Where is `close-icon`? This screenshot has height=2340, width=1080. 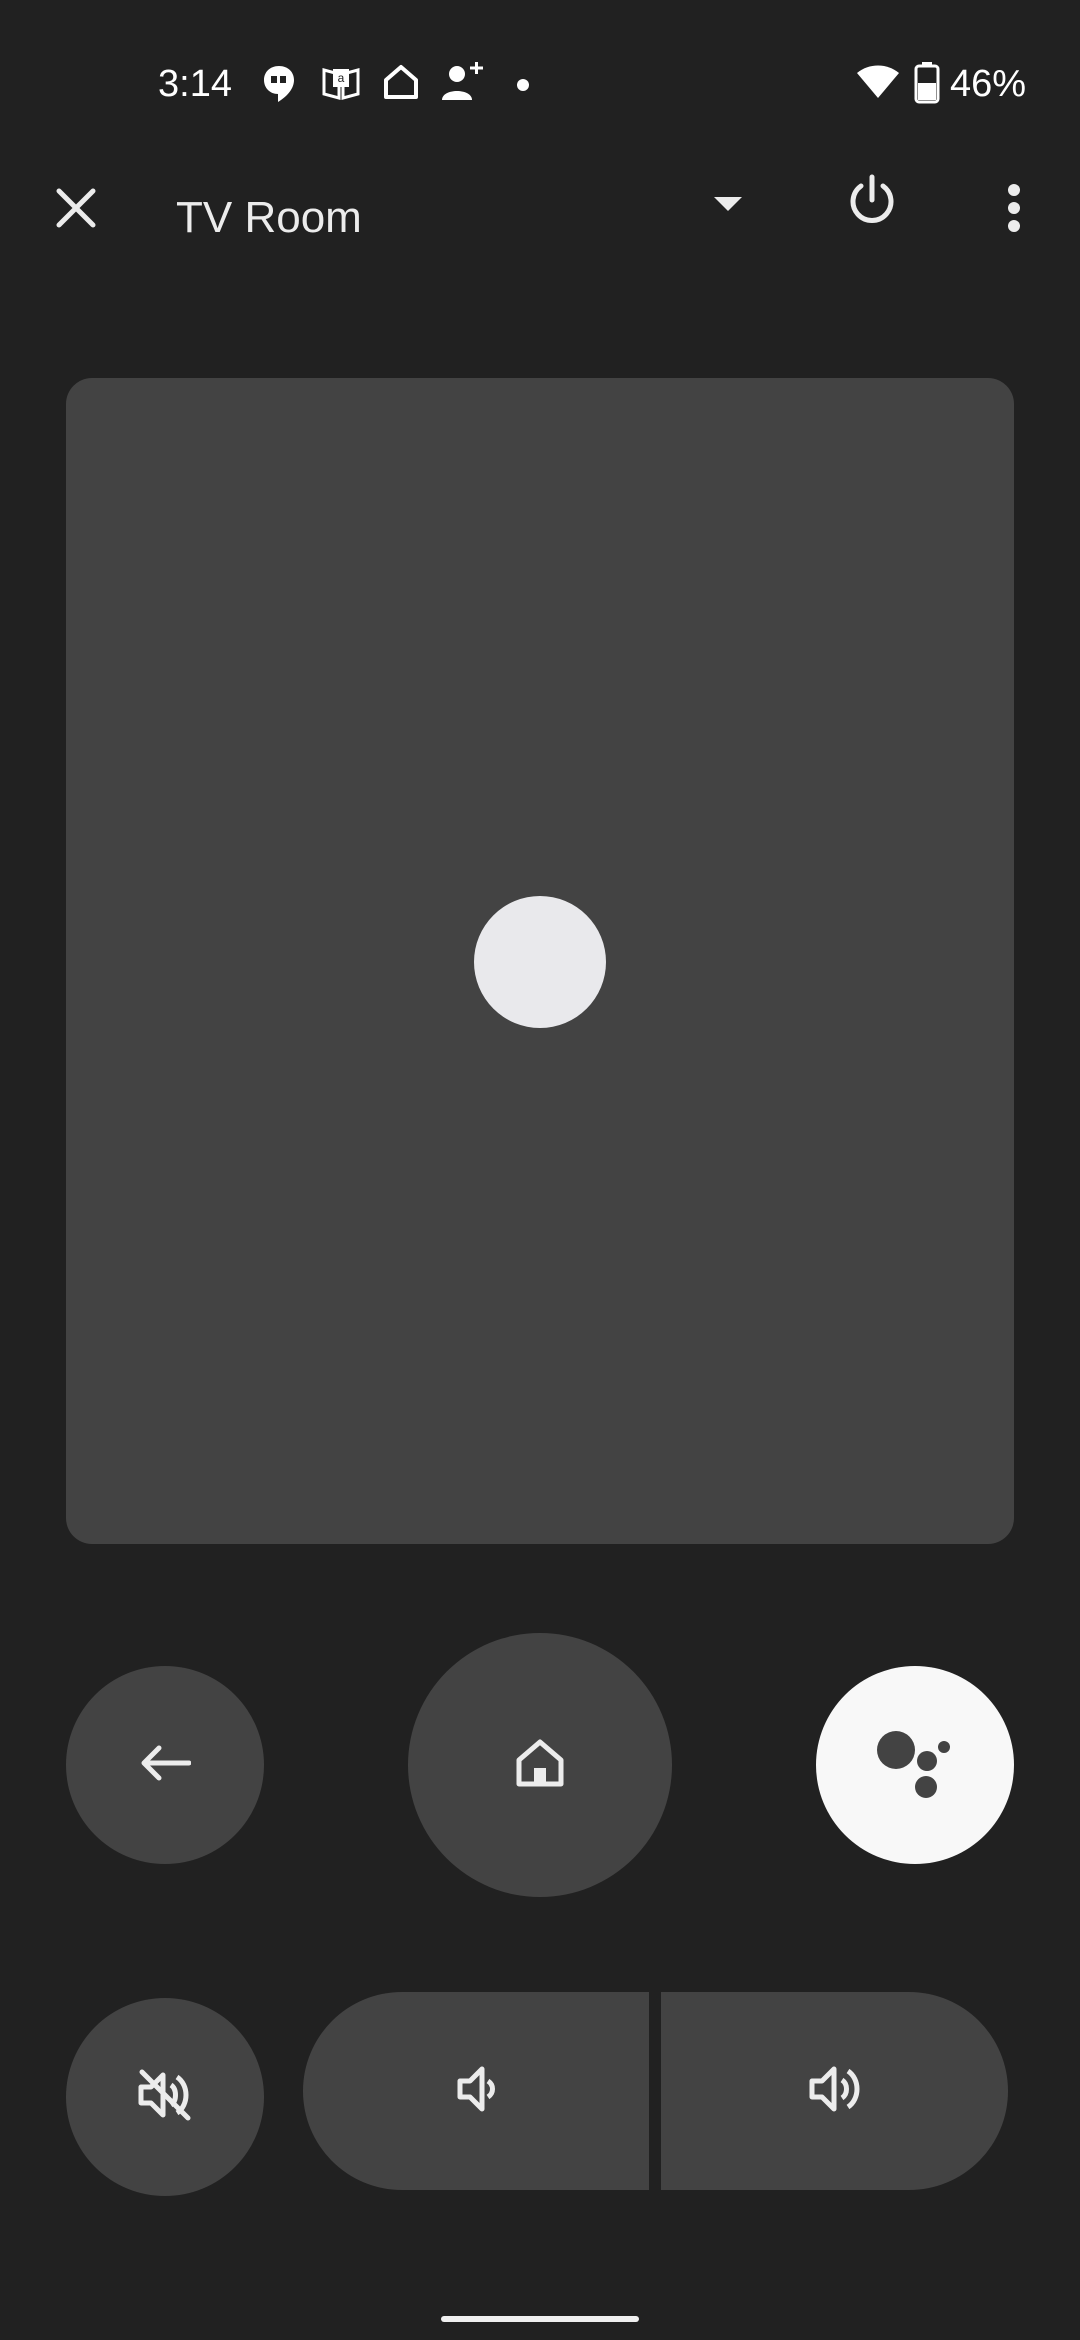
close-icon is located at coordinates (76, 210).